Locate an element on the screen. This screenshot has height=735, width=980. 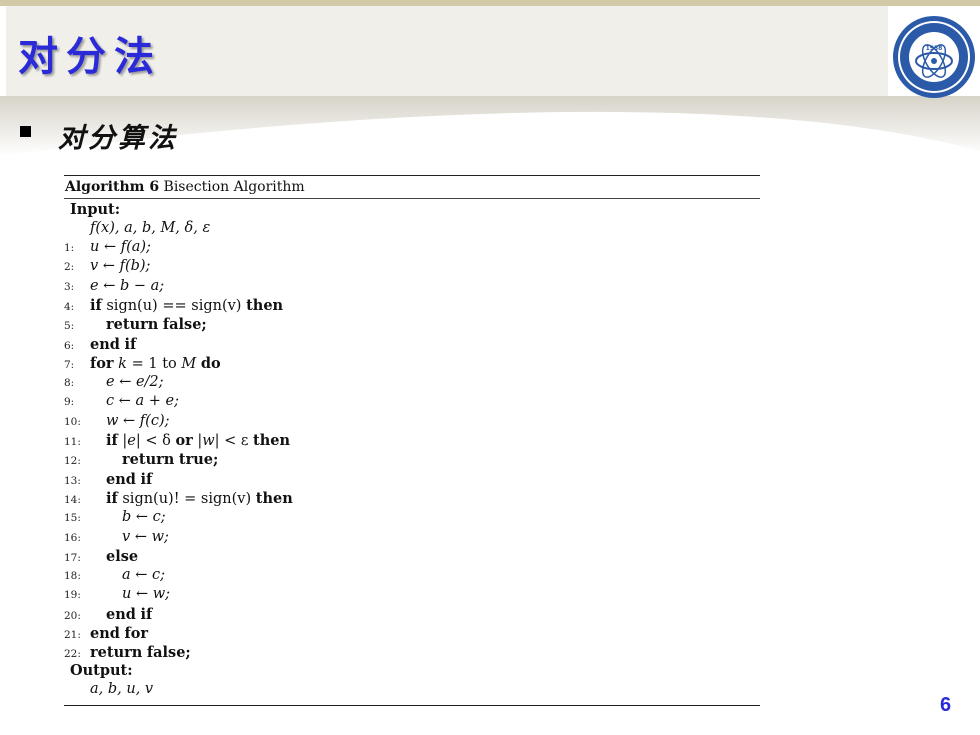
algorithm-line: 22: return false; is located at coordinates (127, 652).